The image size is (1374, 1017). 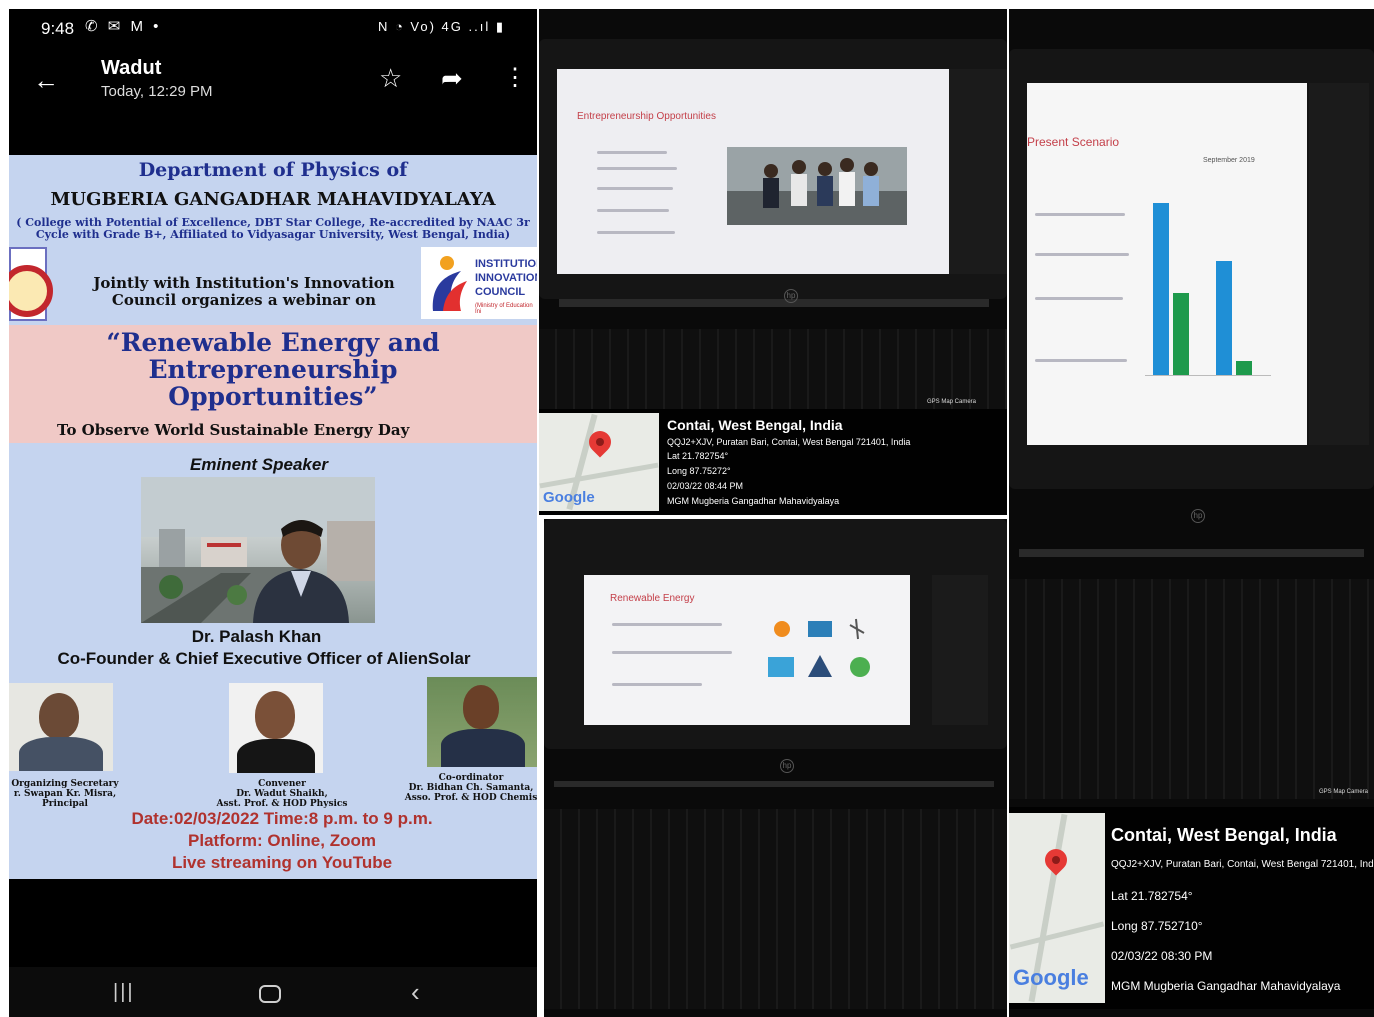 What do you see at coordinates (1229, 160) in the screenshot?
I see `chart-title: September 2019` at bounding box center [1229, 160].